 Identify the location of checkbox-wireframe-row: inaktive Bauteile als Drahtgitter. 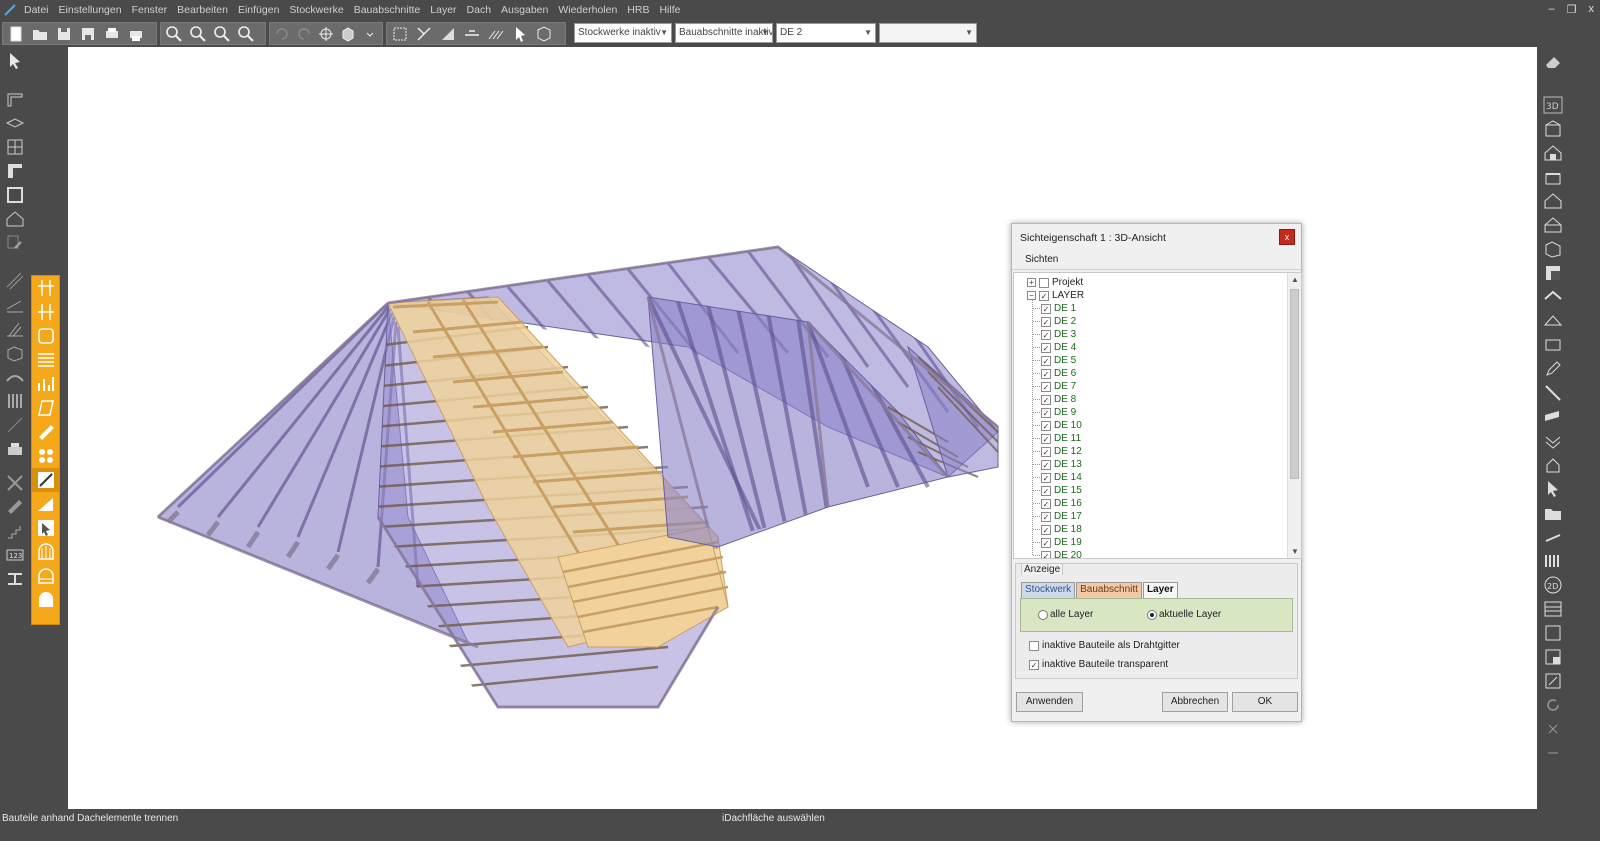
(1104, 645).